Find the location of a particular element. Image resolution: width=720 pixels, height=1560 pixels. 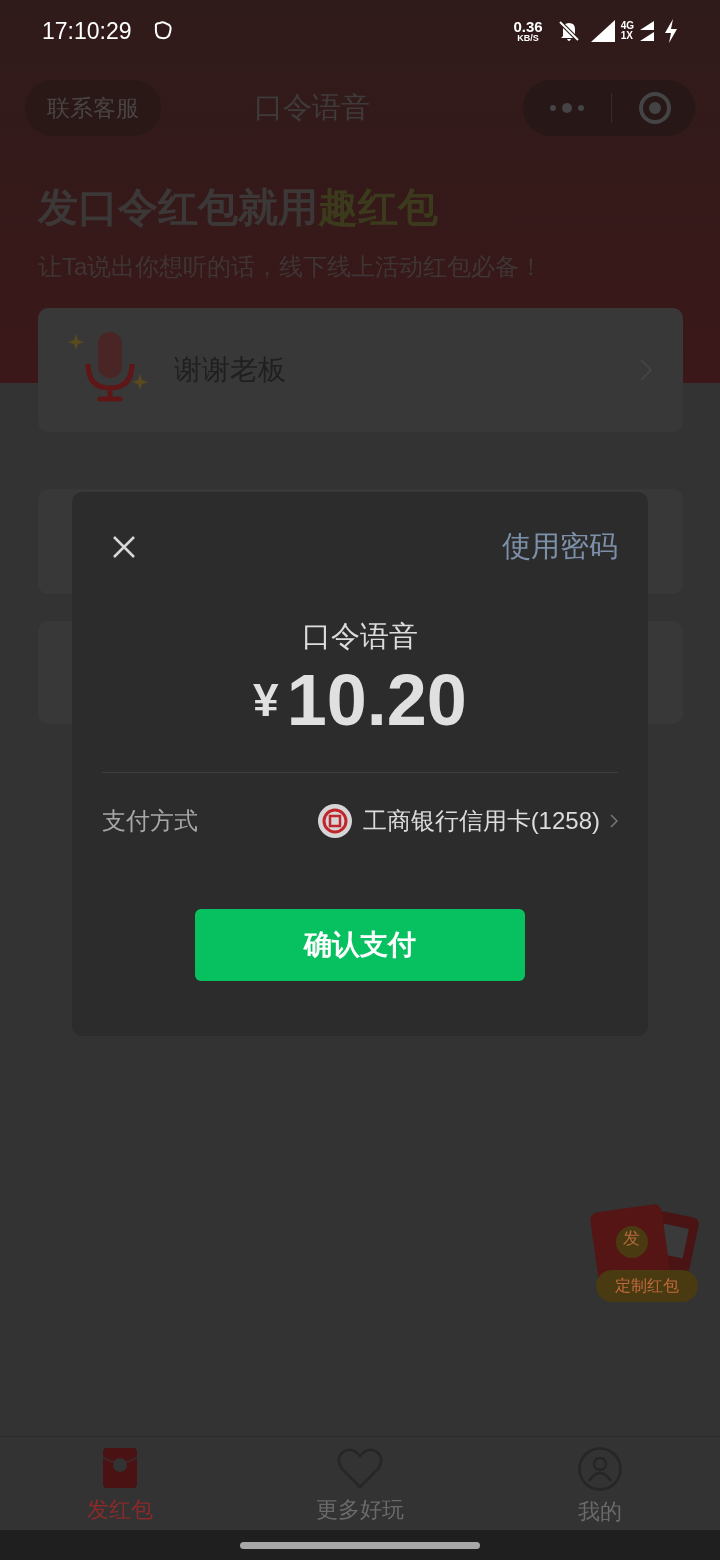

custom-envelope-label: 定制红包 is located at coordinates (647, 1286).